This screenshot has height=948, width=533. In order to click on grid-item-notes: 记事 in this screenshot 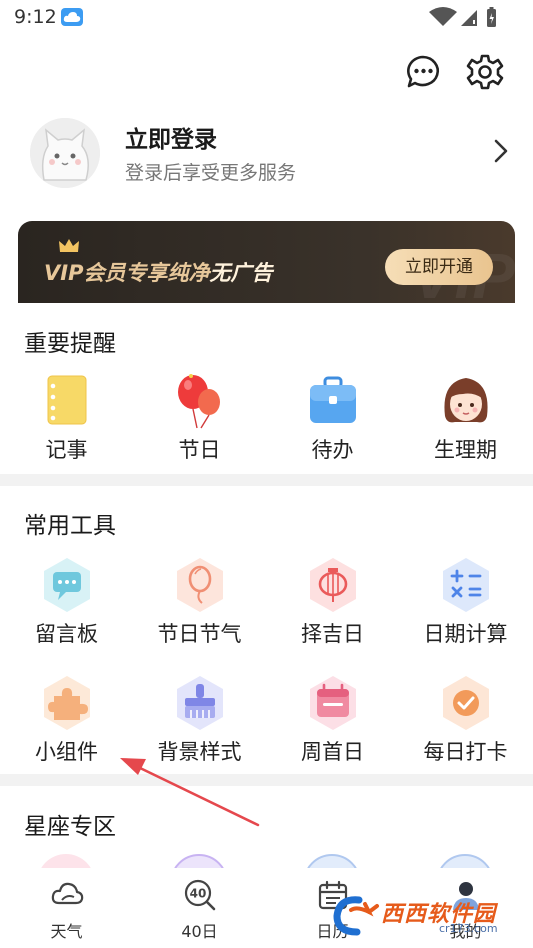, I will do `click(66, 427)`.